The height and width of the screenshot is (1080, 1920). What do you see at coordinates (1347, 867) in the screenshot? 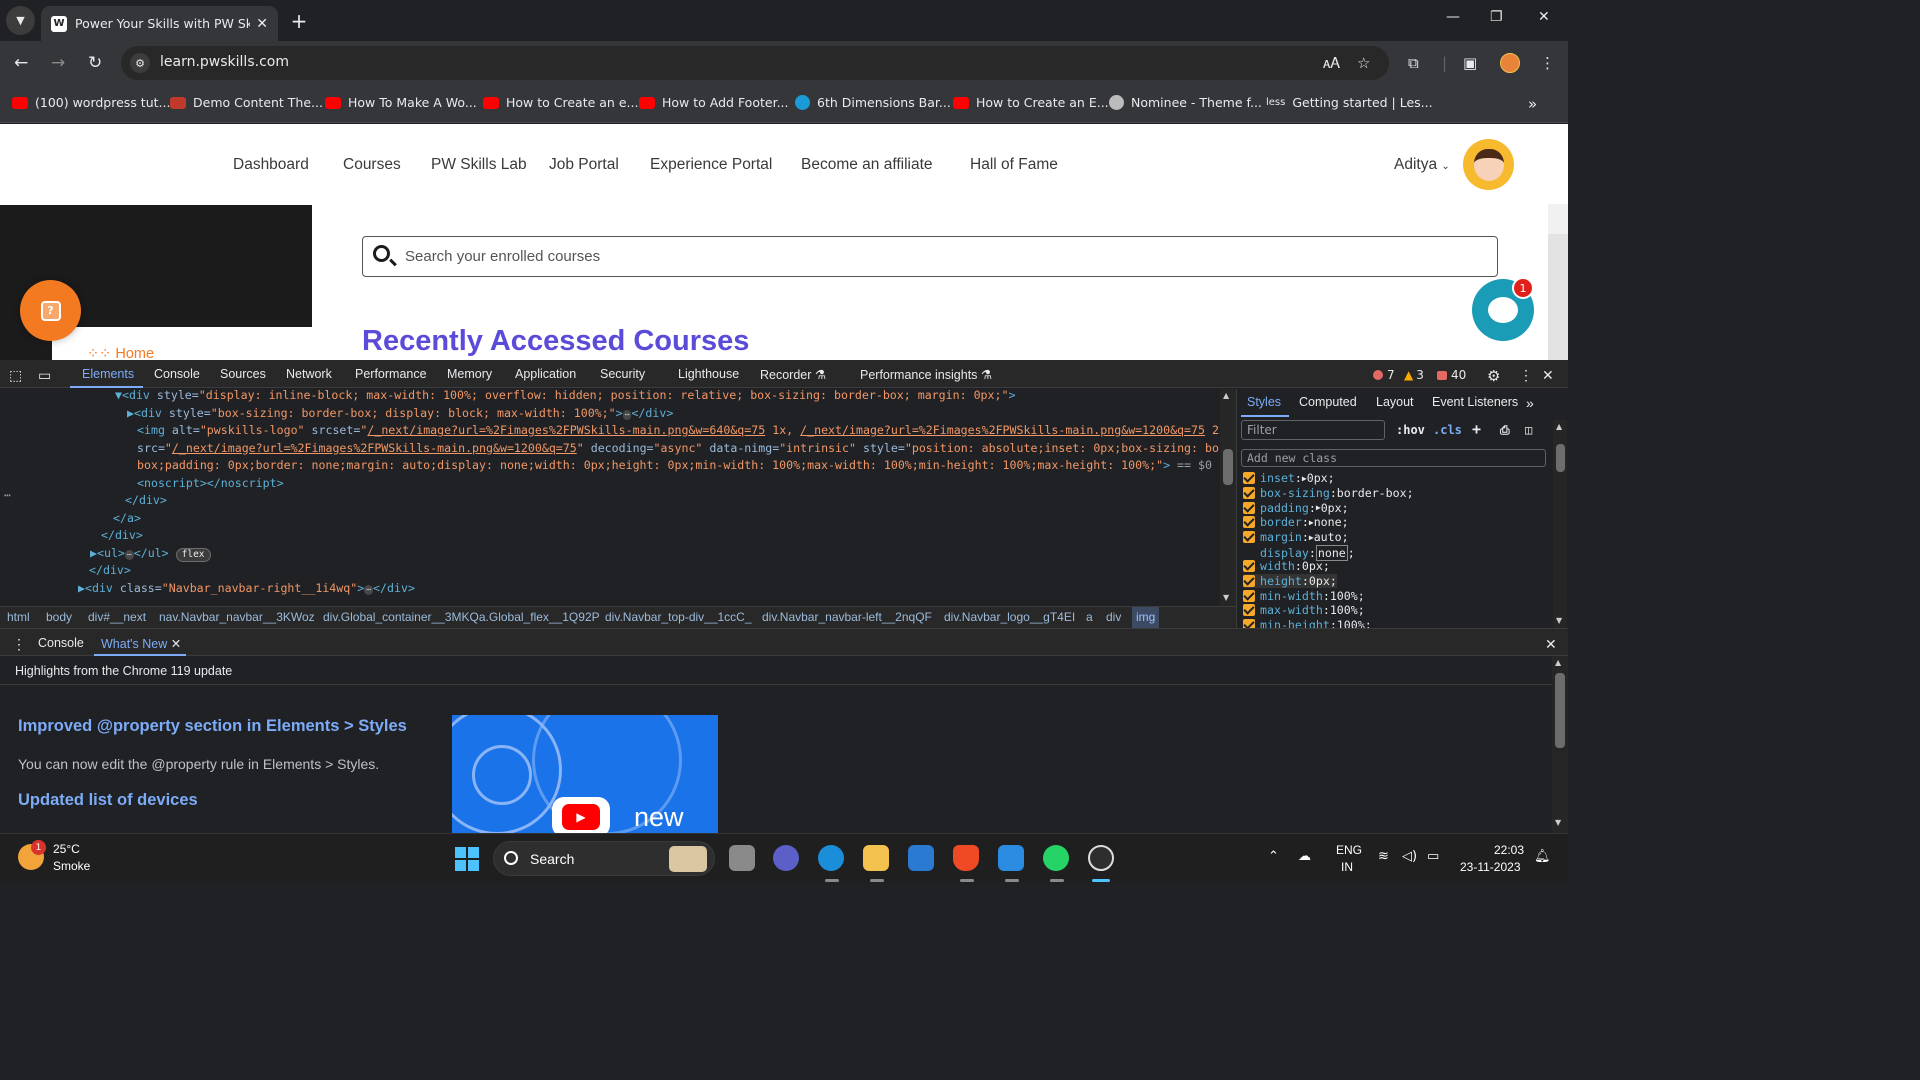
I see `input-region: IN` at bounding box center [1347, 867].